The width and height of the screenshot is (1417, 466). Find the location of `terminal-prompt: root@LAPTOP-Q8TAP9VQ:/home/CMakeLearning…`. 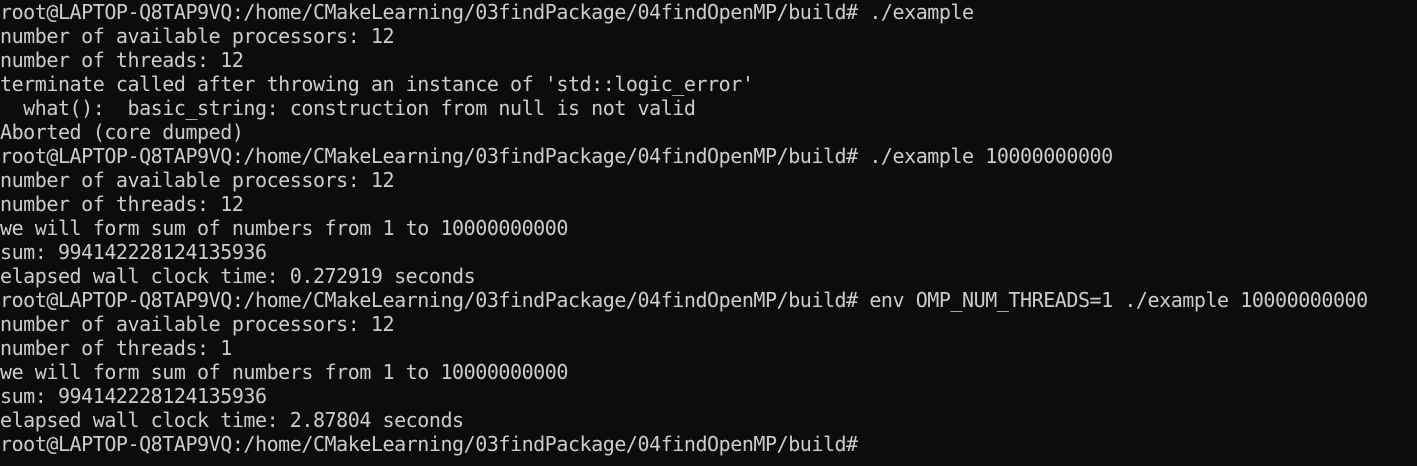

terminal-prompt: root@LAPTOP-Q8TAP9VQ:/home/CMakeLearning… is located at coordinates (708, 444).